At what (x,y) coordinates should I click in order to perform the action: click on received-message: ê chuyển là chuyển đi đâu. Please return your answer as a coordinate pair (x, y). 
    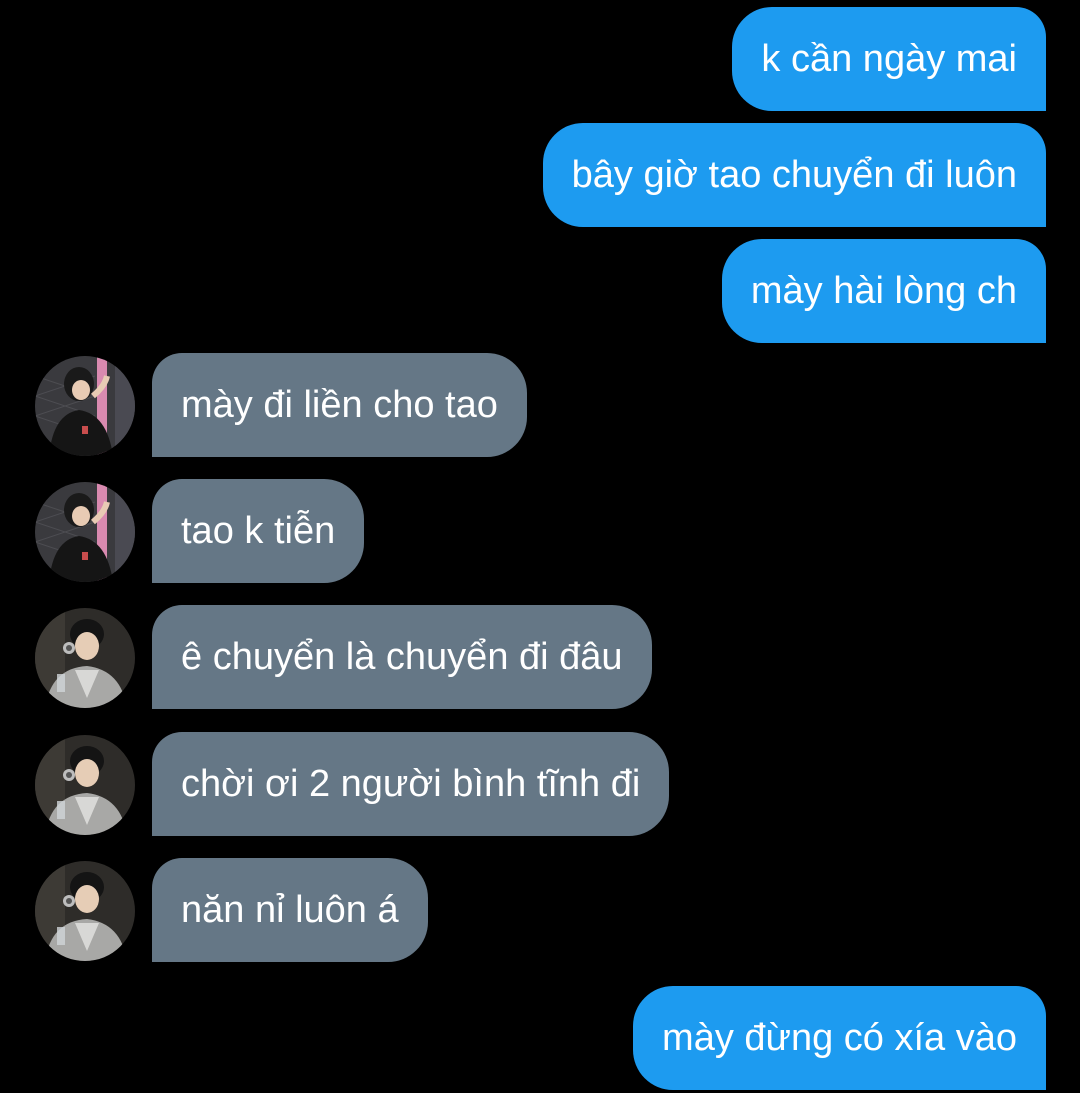
    Looking at the image, I should click on (402, 657).